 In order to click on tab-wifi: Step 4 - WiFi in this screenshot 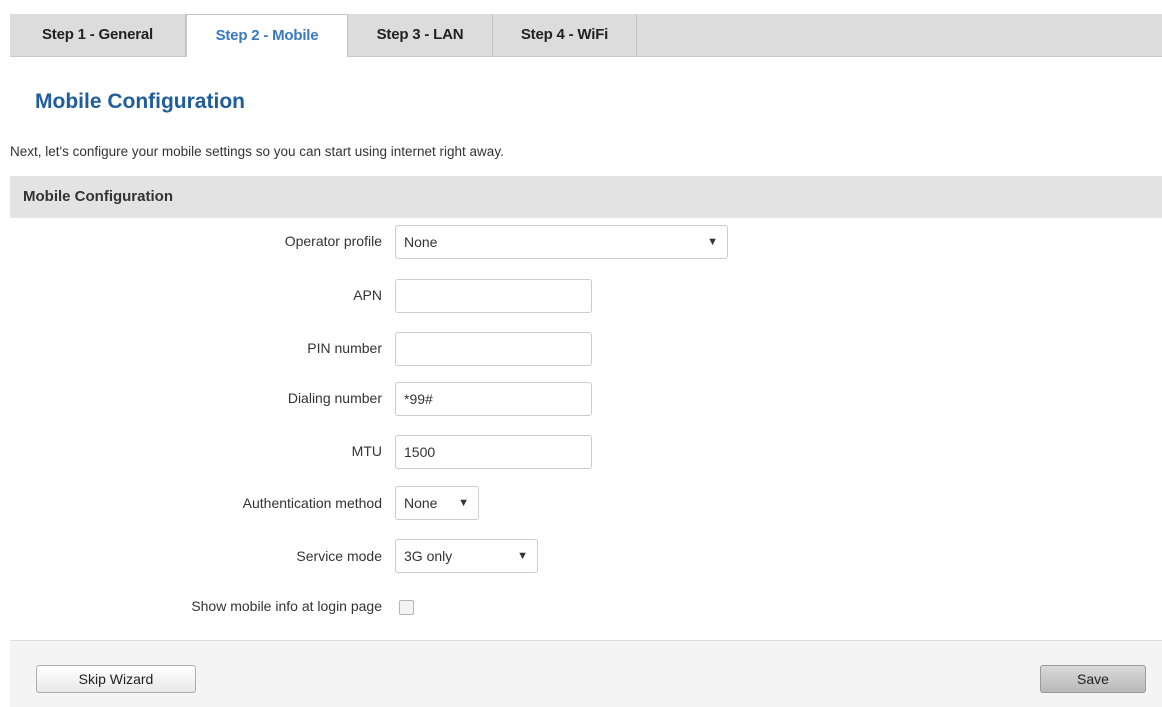, I will do `click(565, 35)`.